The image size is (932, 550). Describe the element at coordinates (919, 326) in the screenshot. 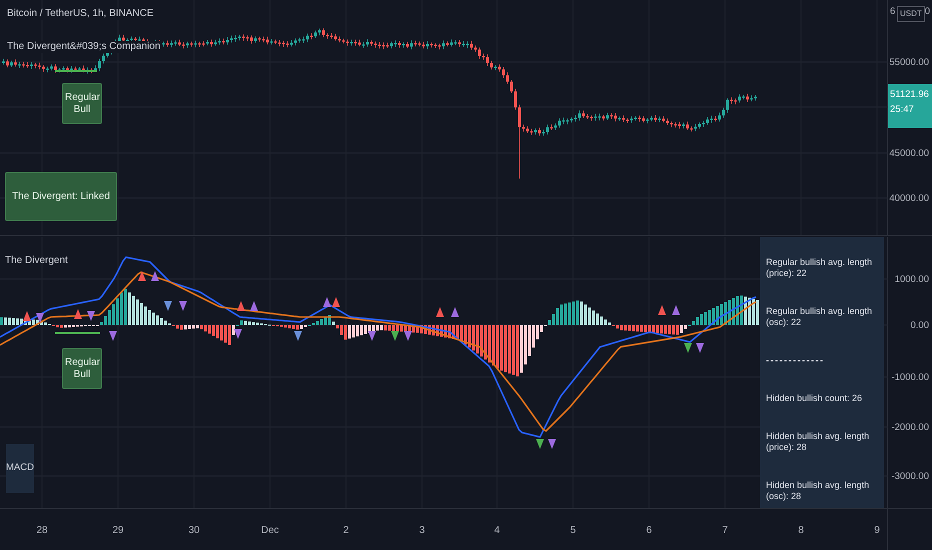

I see `axis-label: 0.00` at that location.